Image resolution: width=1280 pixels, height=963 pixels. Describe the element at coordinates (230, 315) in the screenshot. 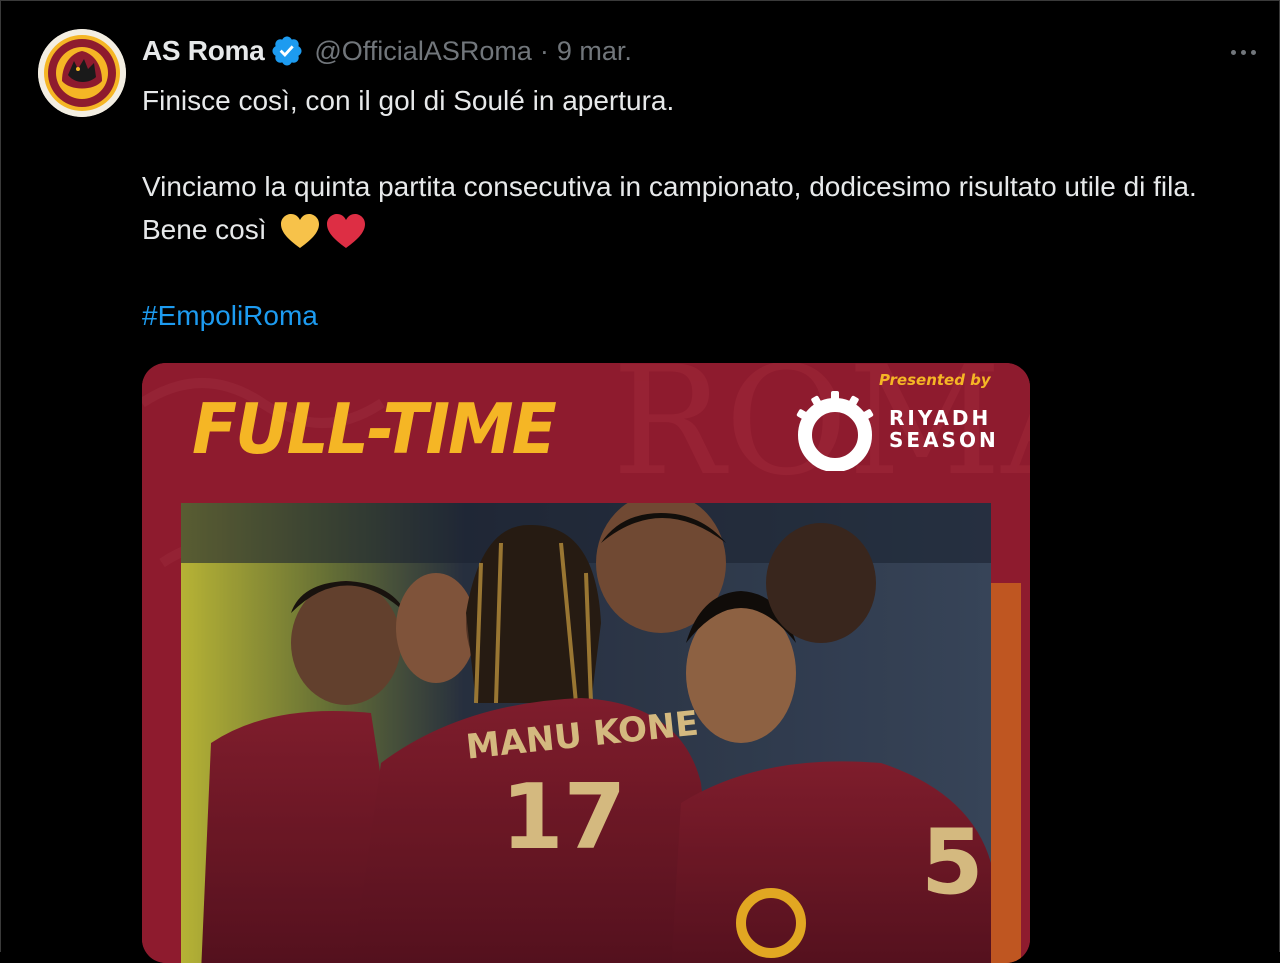

I see `hashtag-link: #EmpoliRoma` at that location.